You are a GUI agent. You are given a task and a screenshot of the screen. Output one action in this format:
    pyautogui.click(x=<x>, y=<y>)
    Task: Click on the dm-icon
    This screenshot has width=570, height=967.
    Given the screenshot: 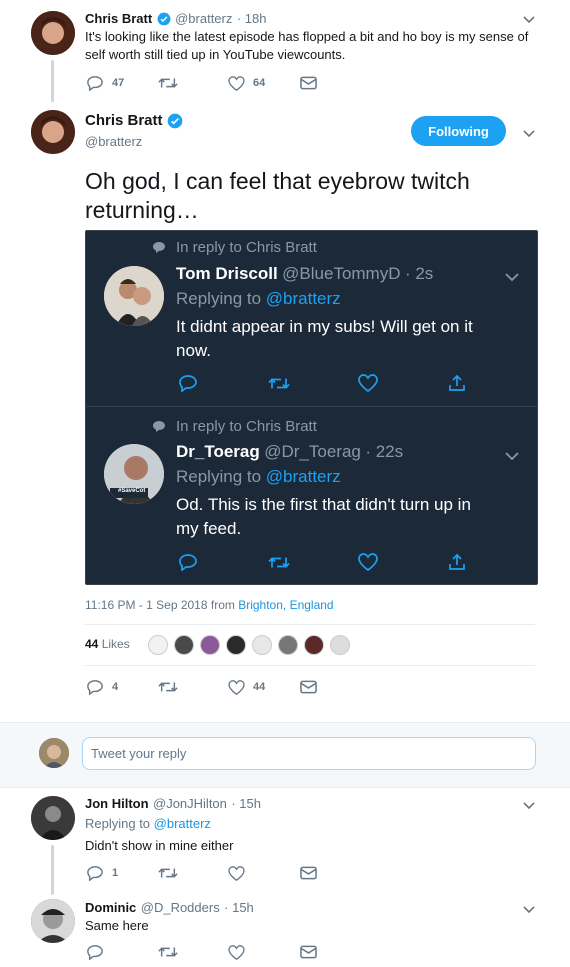 What is the action you would take?
    pyautogui.click(x=308, y=952)
    